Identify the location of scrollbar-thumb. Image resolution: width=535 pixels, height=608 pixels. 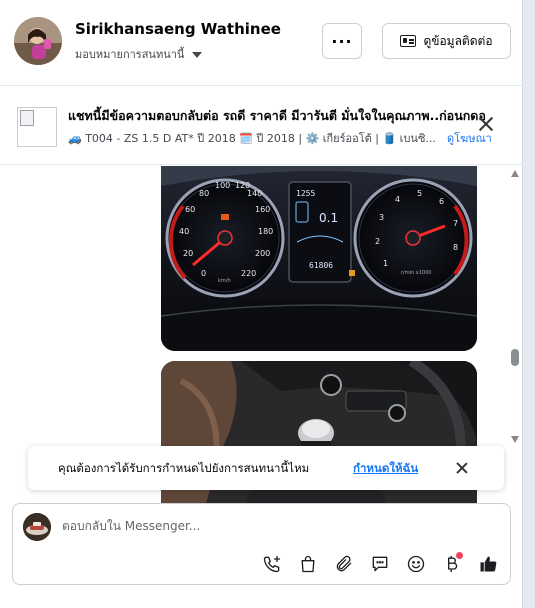
(515, 357).